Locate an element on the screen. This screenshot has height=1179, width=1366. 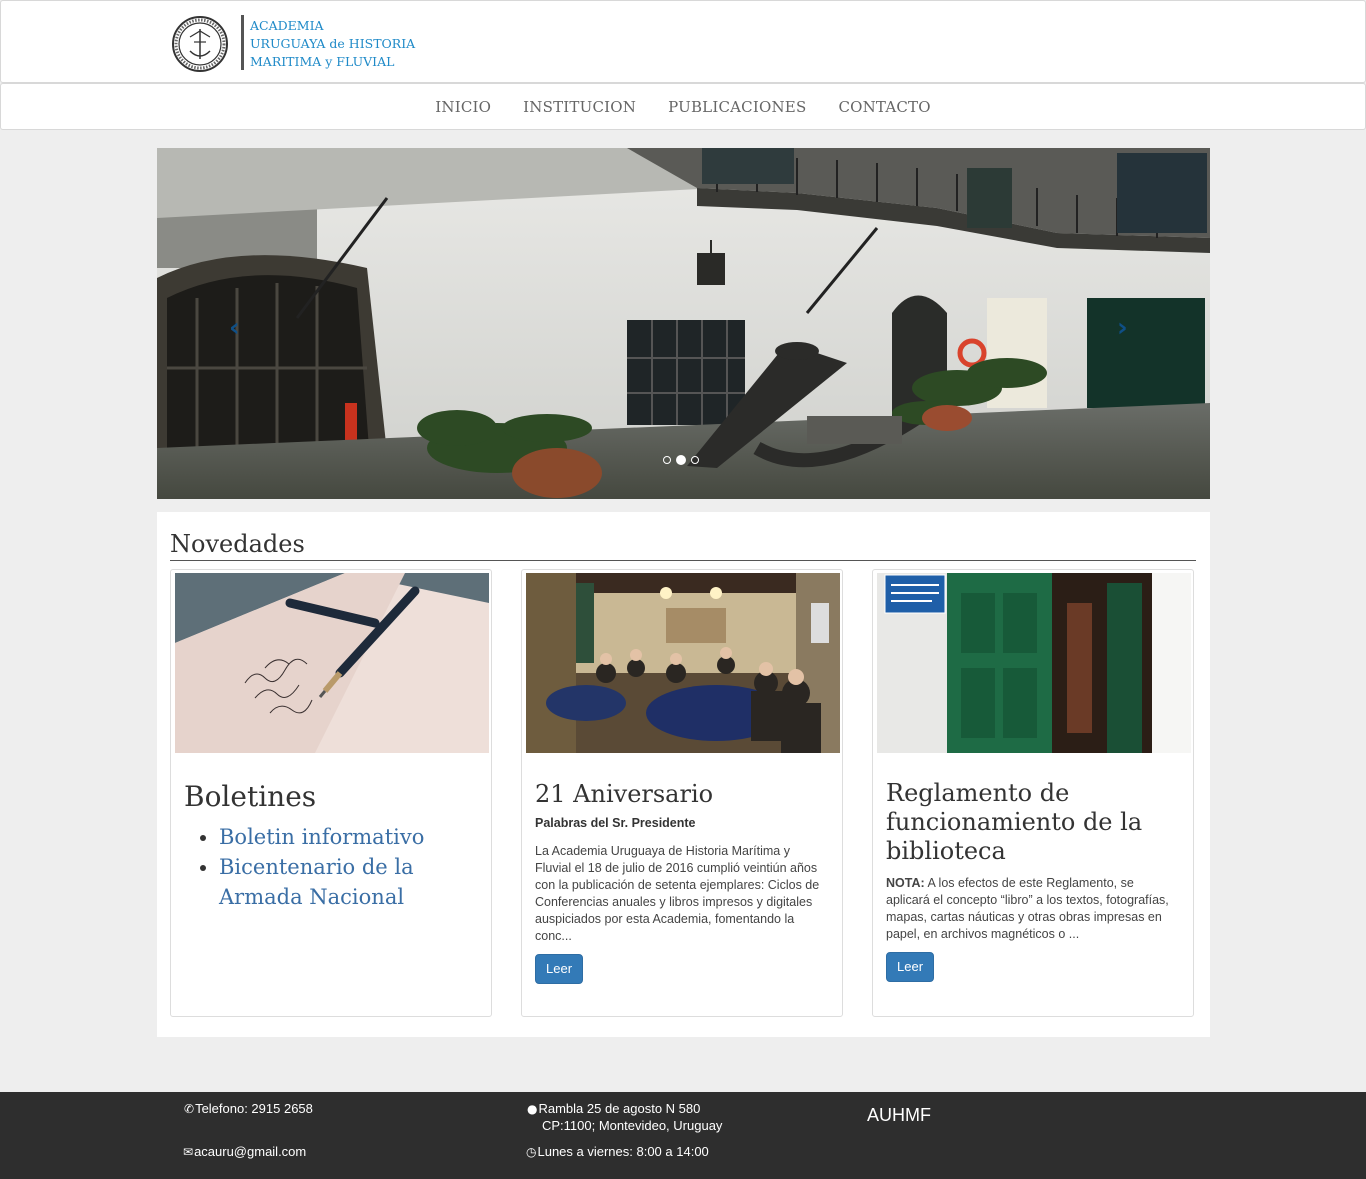
logo-line-2: URUGUAYA de HISTORIA is located at coordinates (333, 43).